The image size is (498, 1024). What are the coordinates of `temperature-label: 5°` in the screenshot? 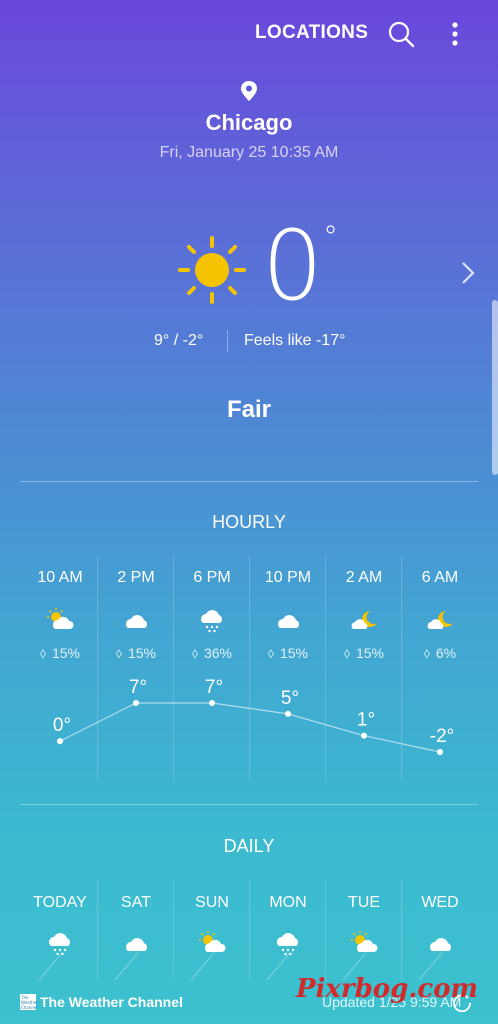 It's located at (290, 698).